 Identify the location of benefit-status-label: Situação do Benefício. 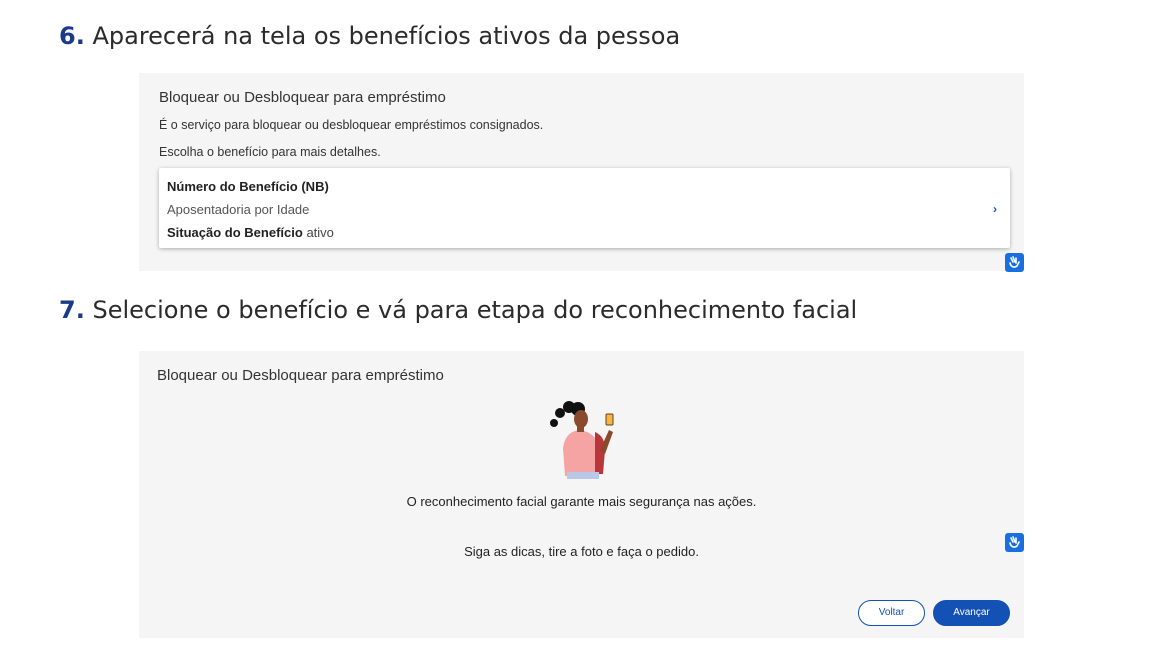
(235, 232).